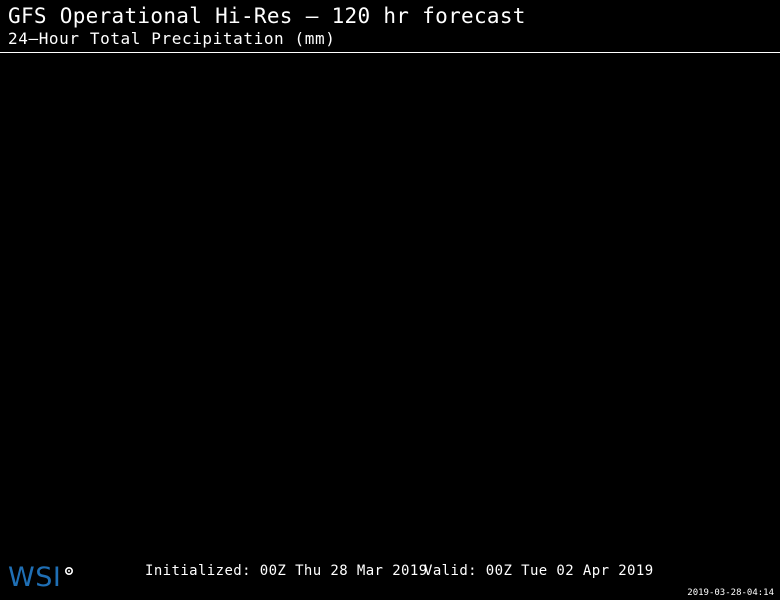 This screenshot has width=780, height=600. I want to click on gear-icon, so click(69, 571).